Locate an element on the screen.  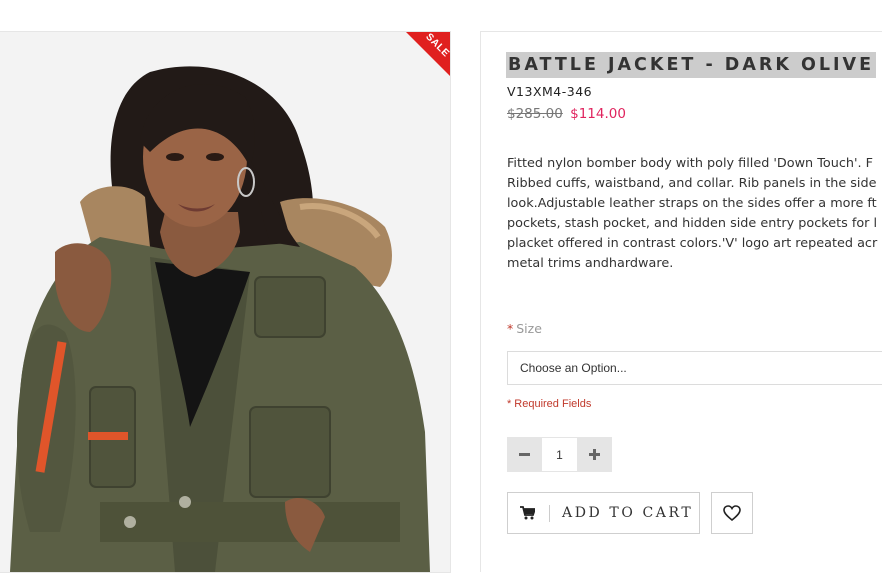
product-sku: V13XM4-346 is located at coordinates (550, 91).